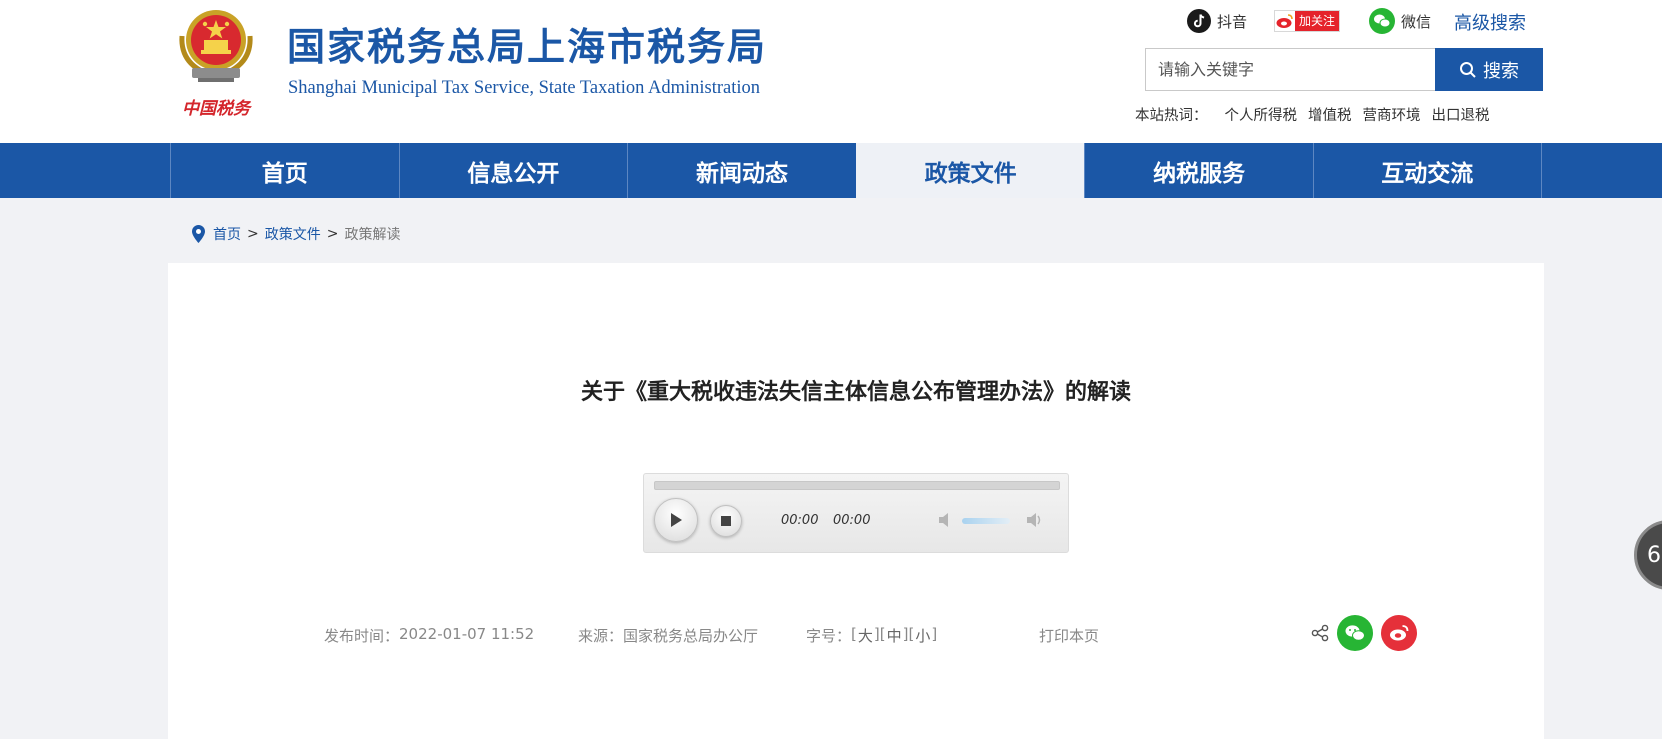 This screenshot has width=1662, height=739. I want to click on hot-word-link: 出口退税, so click(1461, 114).